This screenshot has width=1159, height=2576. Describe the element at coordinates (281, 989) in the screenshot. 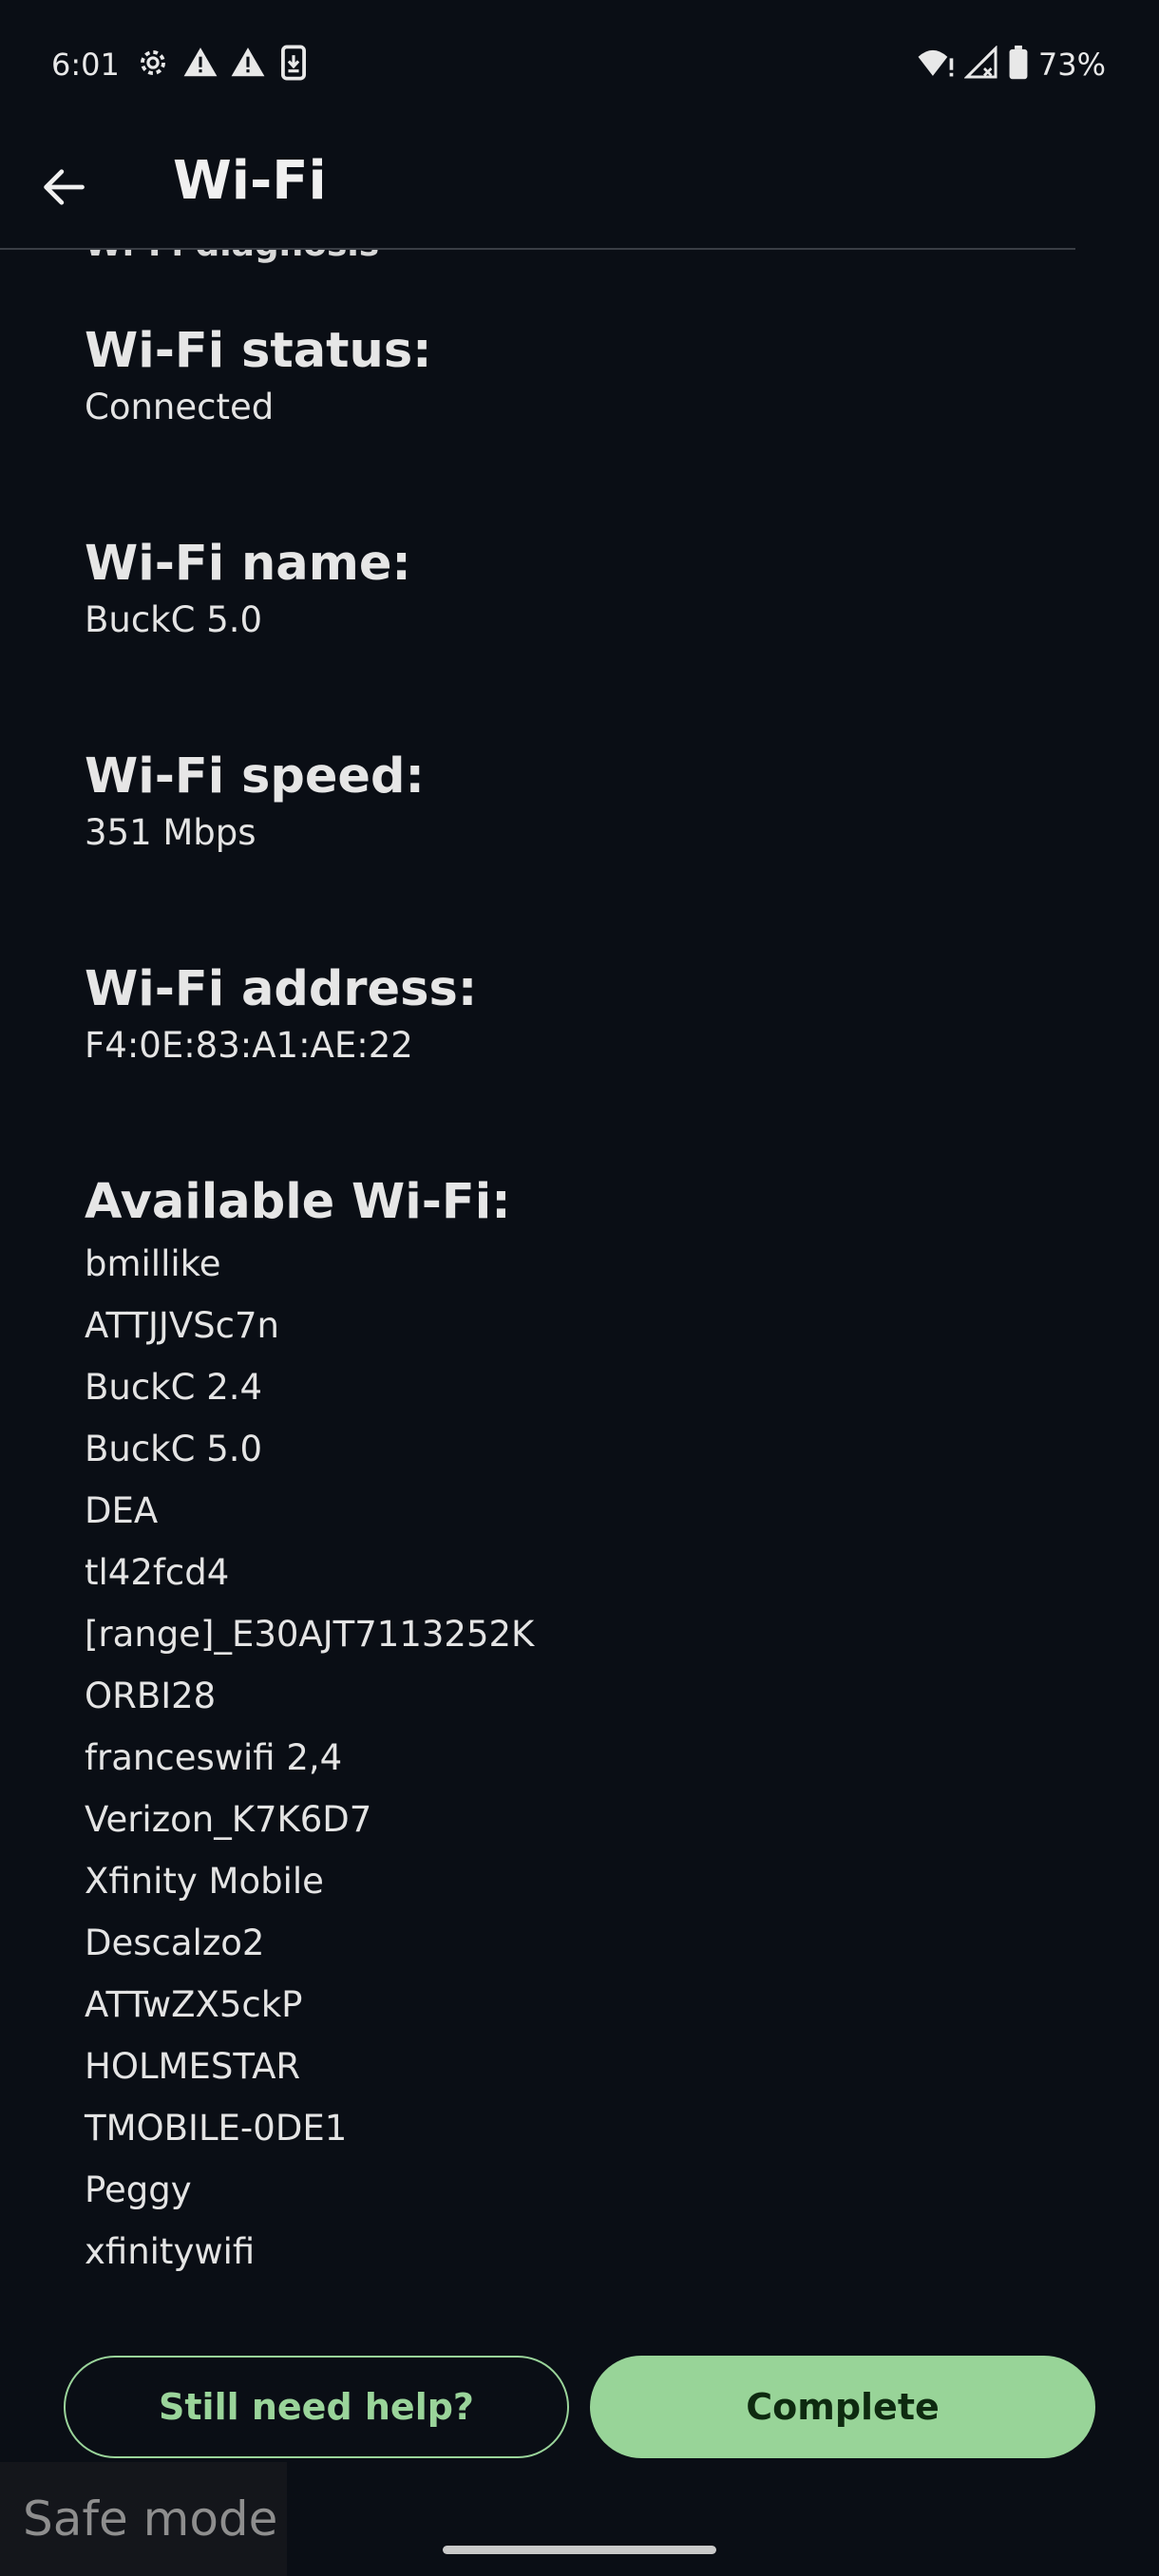

I see `wifi-address-label: Wi-Fi address:` at that location.